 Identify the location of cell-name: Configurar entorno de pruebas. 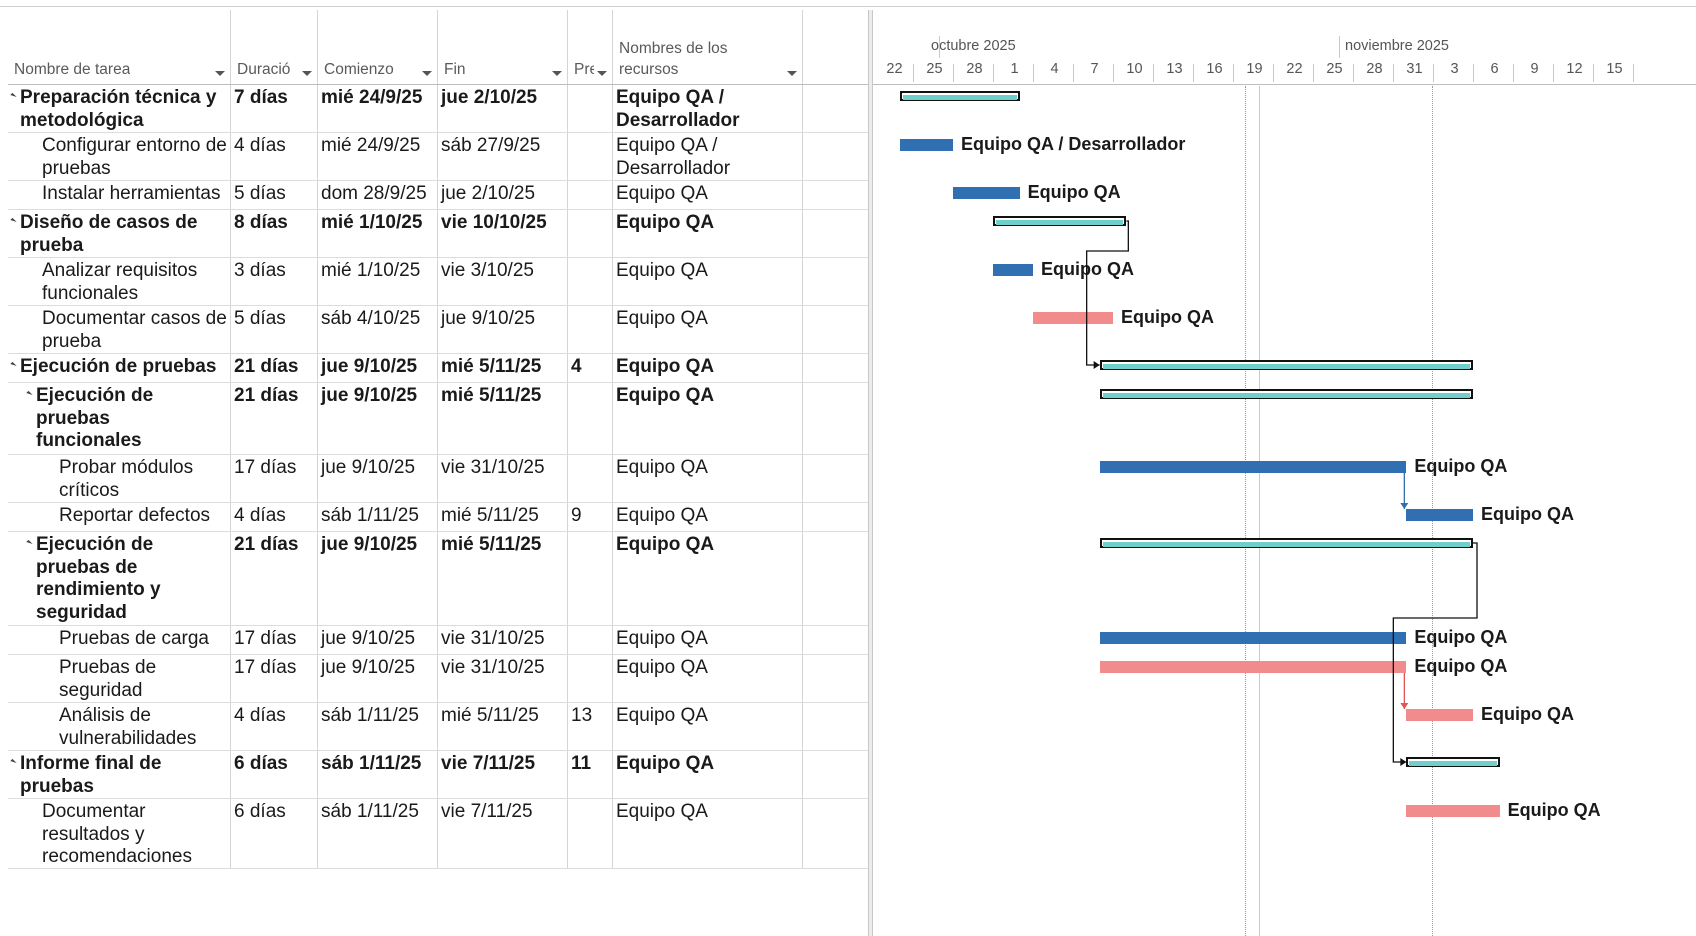
(119, 156).